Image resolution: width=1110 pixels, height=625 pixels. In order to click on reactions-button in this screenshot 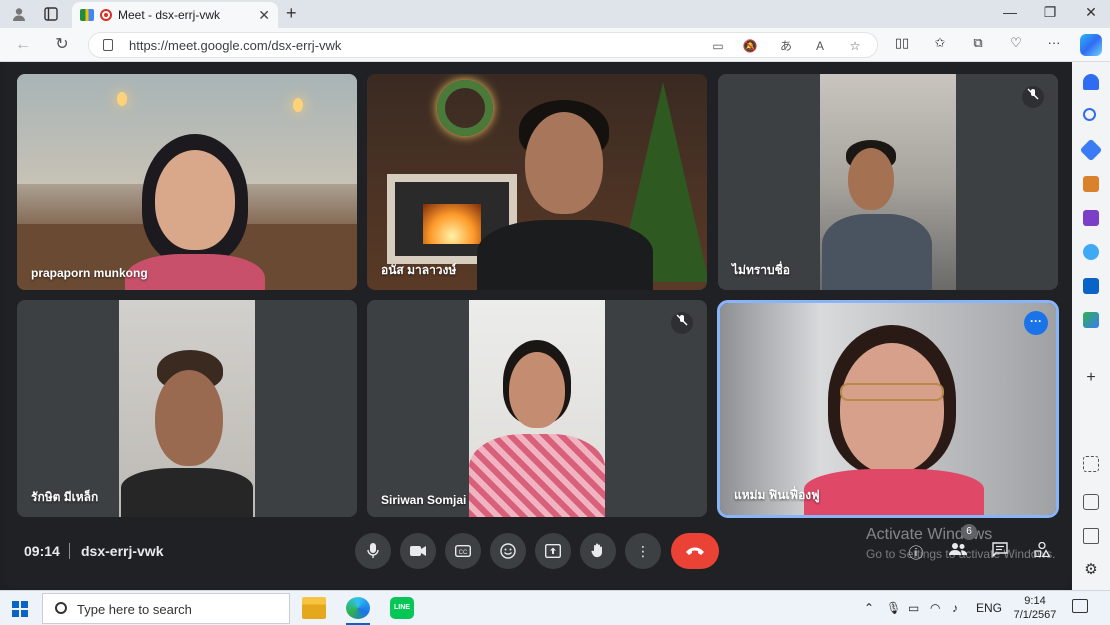, I will do `click(508, 551)`.